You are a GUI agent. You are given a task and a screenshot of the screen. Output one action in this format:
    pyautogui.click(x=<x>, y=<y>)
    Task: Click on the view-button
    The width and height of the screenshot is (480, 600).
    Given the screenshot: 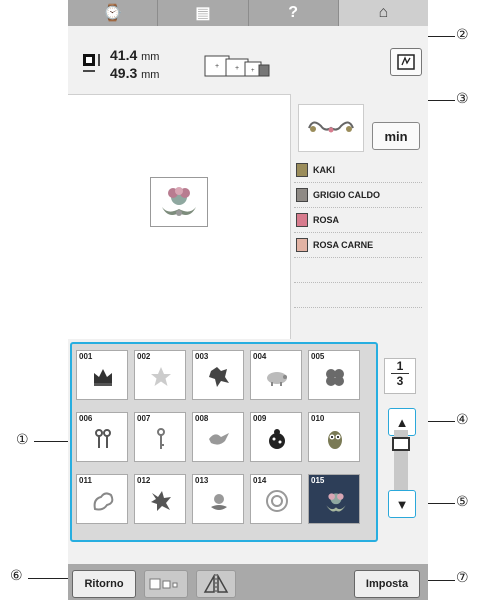 What is the action you would take?
    pyautogui.click(x=406, y=62)
    